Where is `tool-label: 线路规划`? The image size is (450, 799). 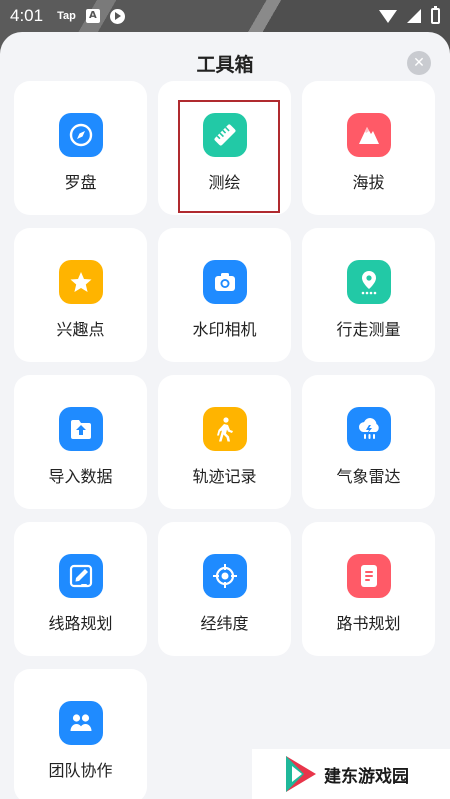
tool-label: 线路规划 is located at coordinates (80, 623).